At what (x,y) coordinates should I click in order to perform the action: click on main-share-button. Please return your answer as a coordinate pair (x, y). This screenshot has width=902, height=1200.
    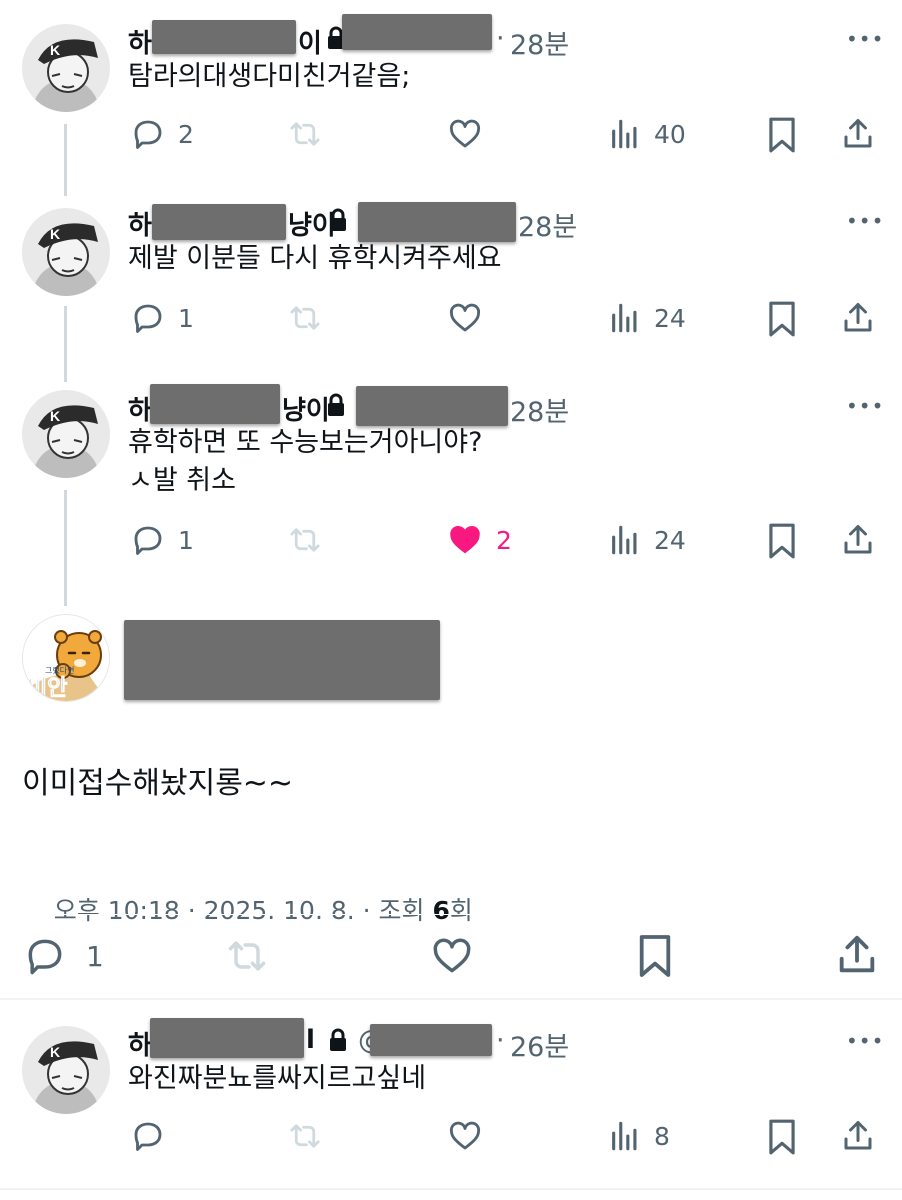
    Looking at the image, I should click on (857, 955).